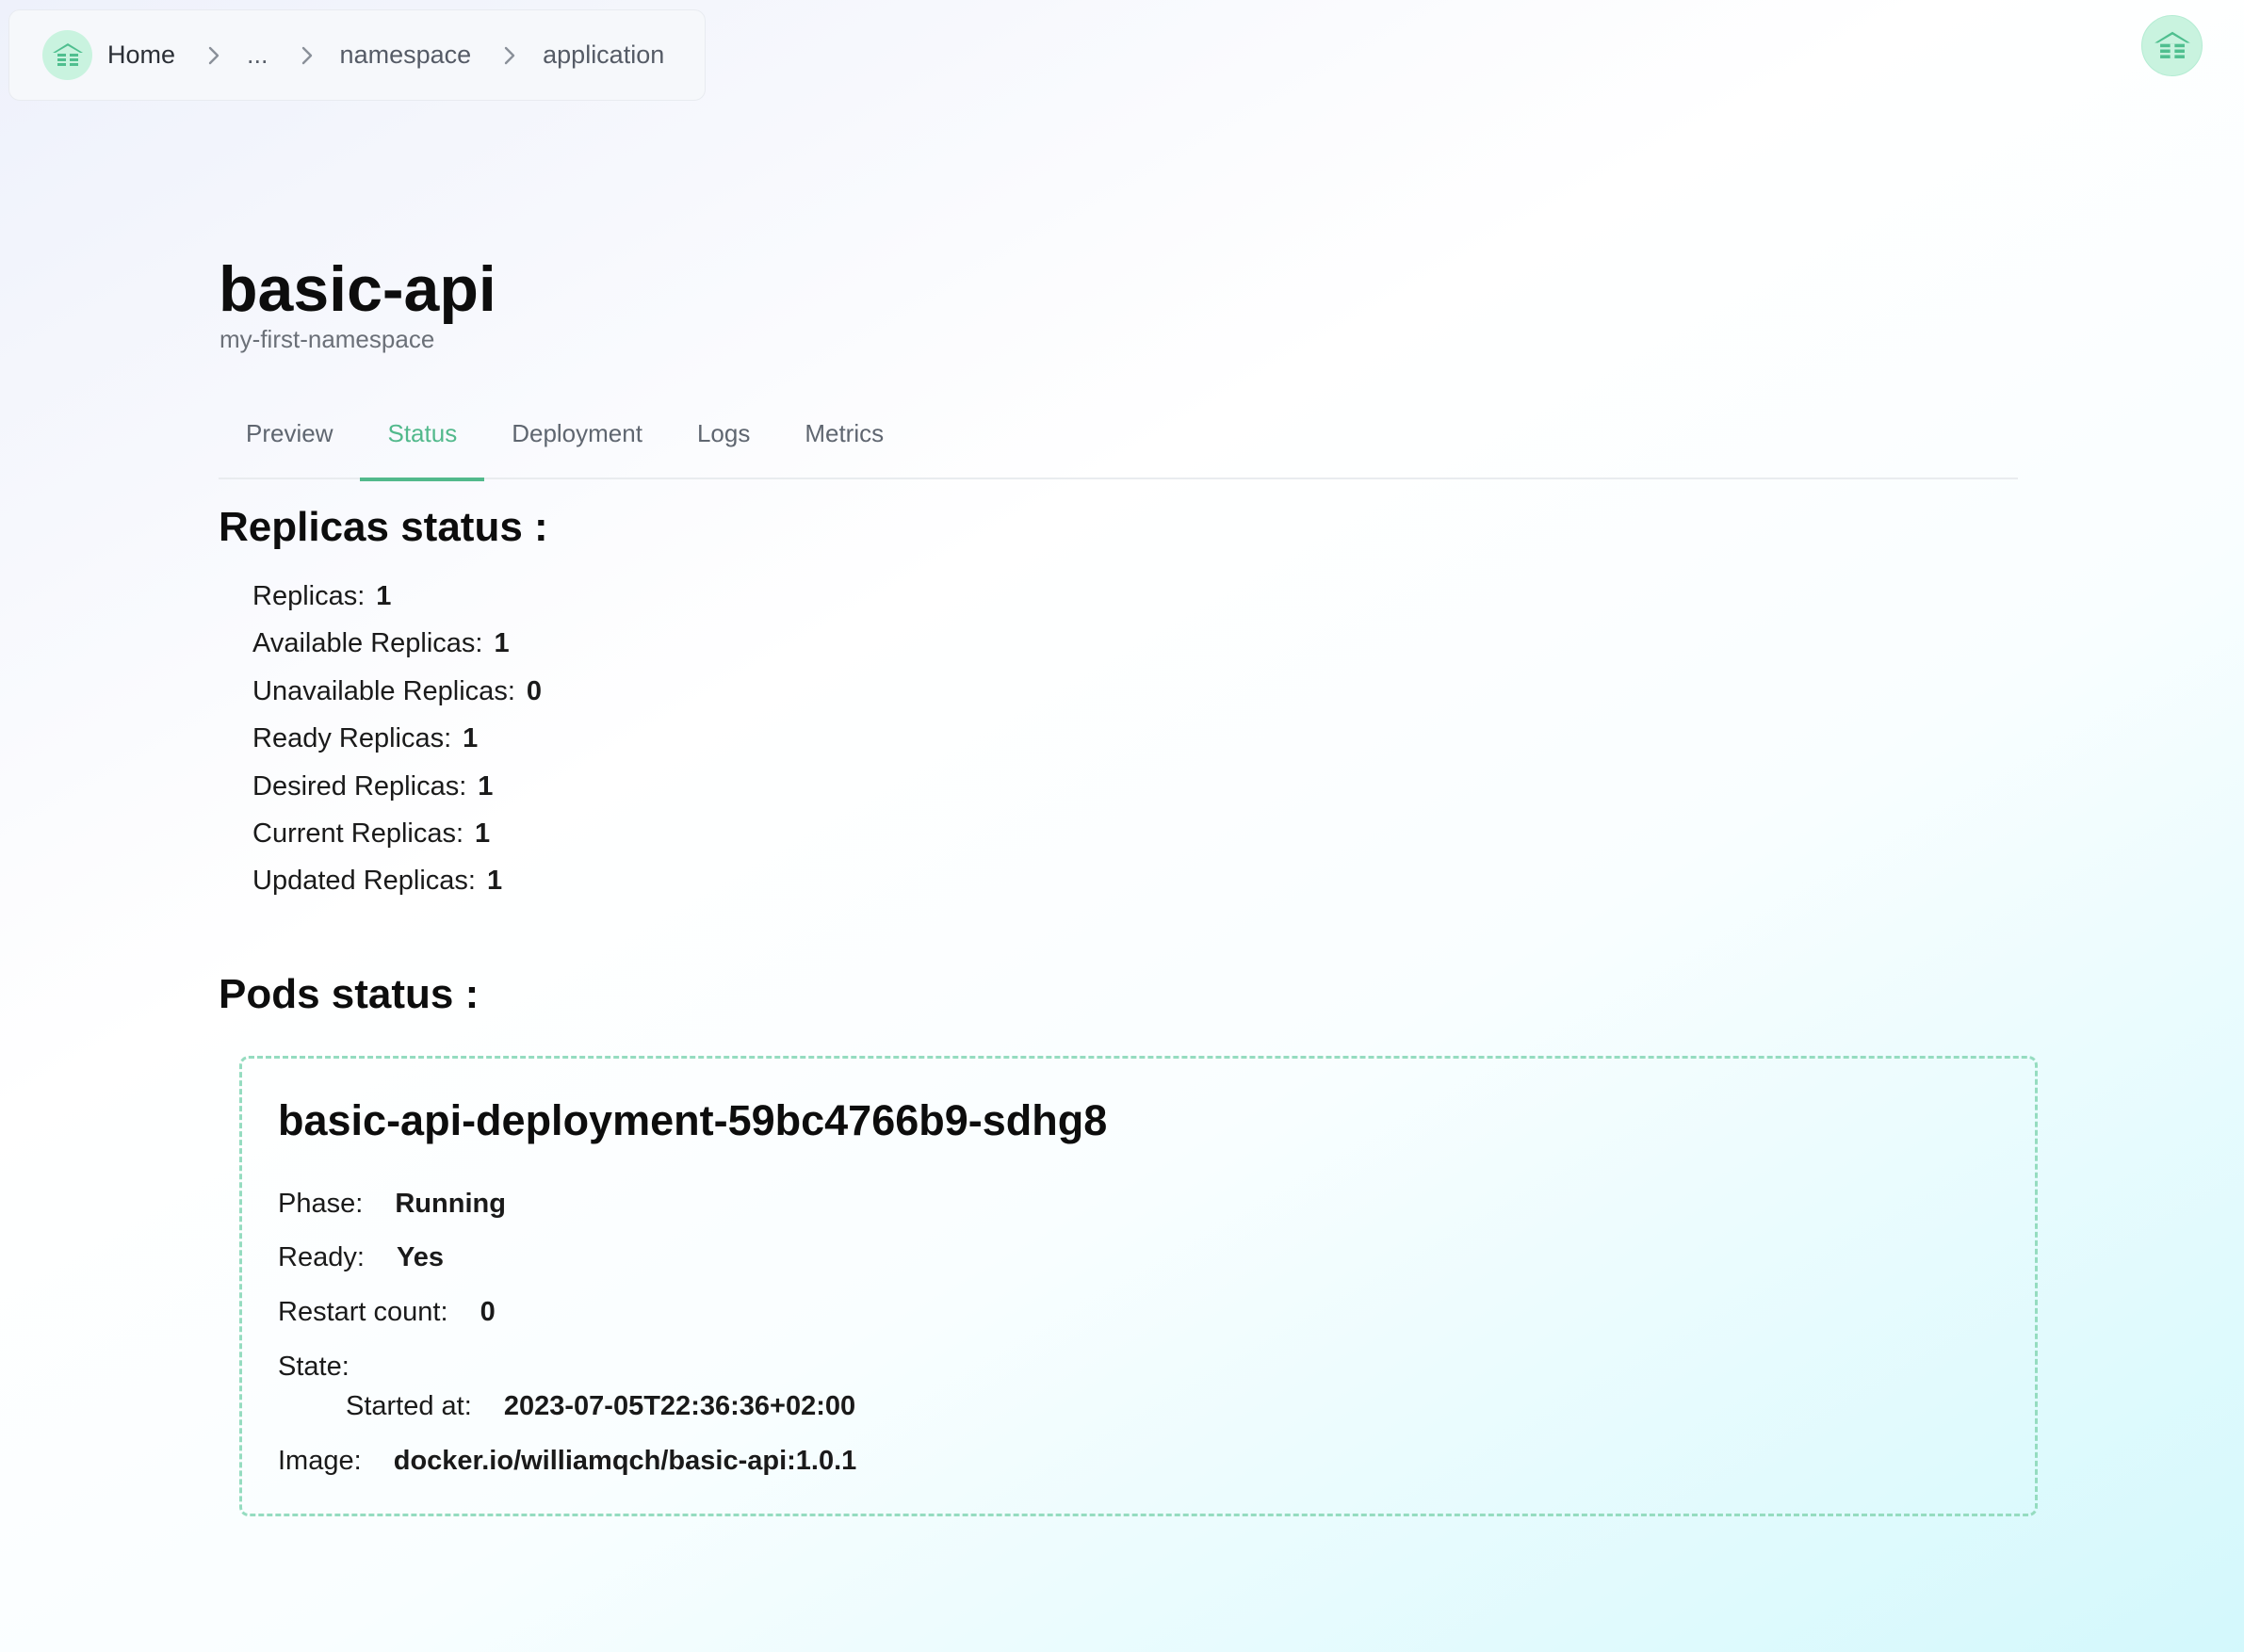  Describe the element at coordinates (604, 54) in the screenshot. I see `breadcrumb-application-item: application` at that location.